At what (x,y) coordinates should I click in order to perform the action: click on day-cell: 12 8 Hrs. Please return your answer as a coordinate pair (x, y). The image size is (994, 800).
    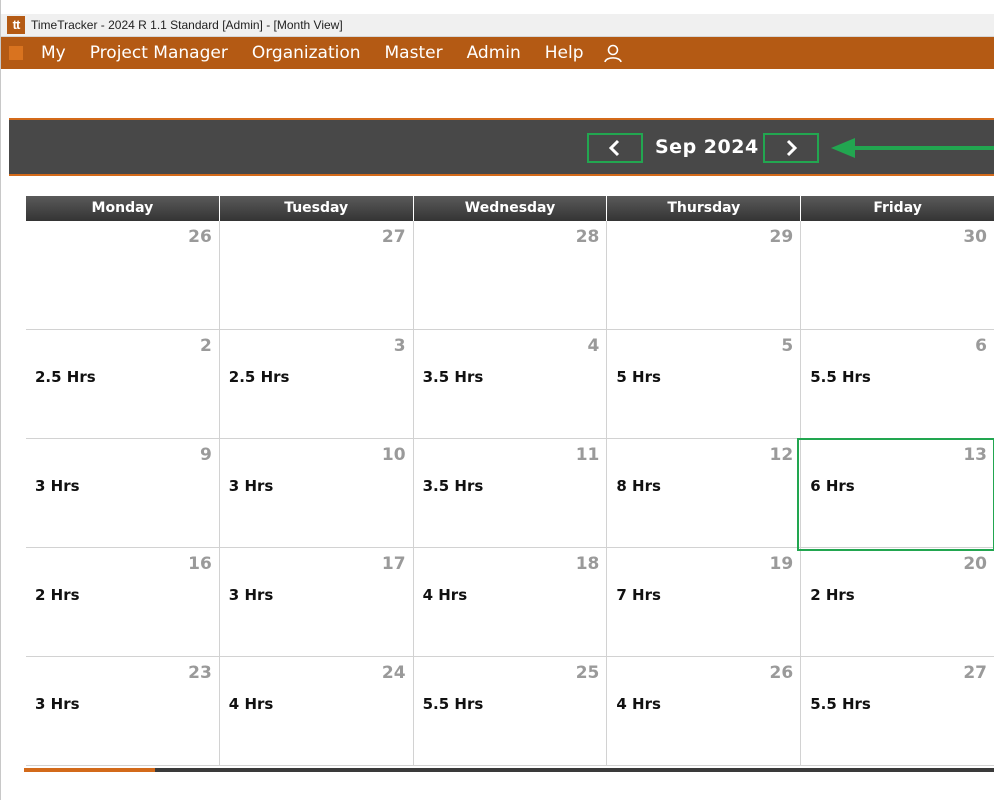
    Looking at the image, I should click on (704, 493).